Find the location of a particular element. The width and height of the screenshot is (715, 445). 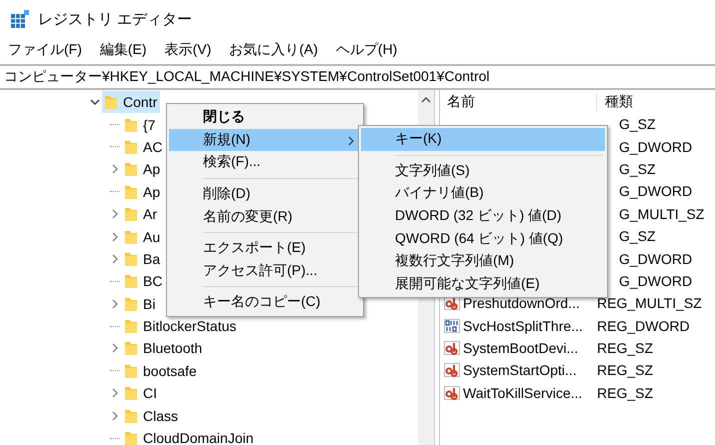

tree-item: CI is located at coordinates (141, 393).